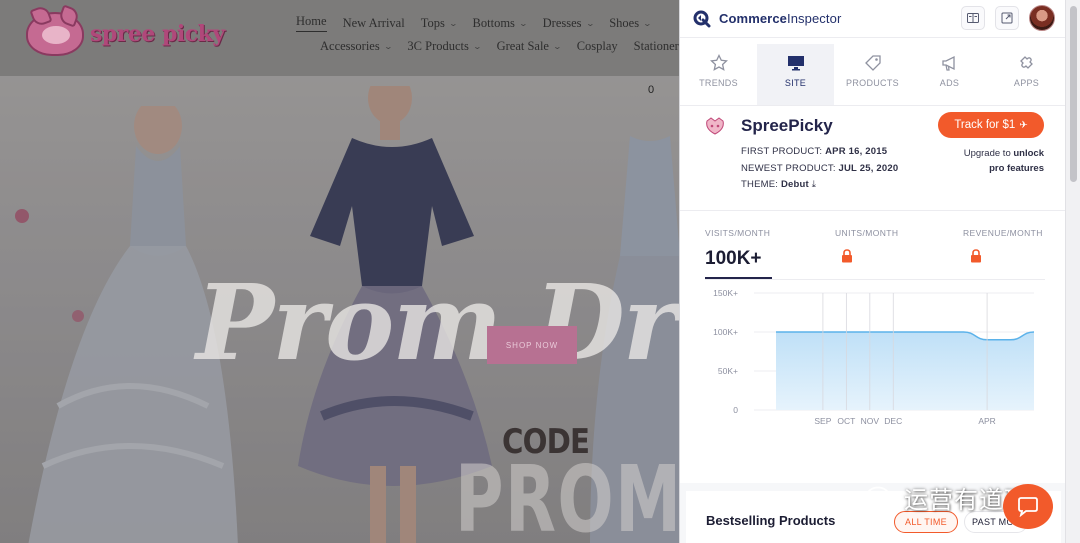 This screenshot has width=1080, height=543. I want to click on tab-site: SITE, so click(795, 74).